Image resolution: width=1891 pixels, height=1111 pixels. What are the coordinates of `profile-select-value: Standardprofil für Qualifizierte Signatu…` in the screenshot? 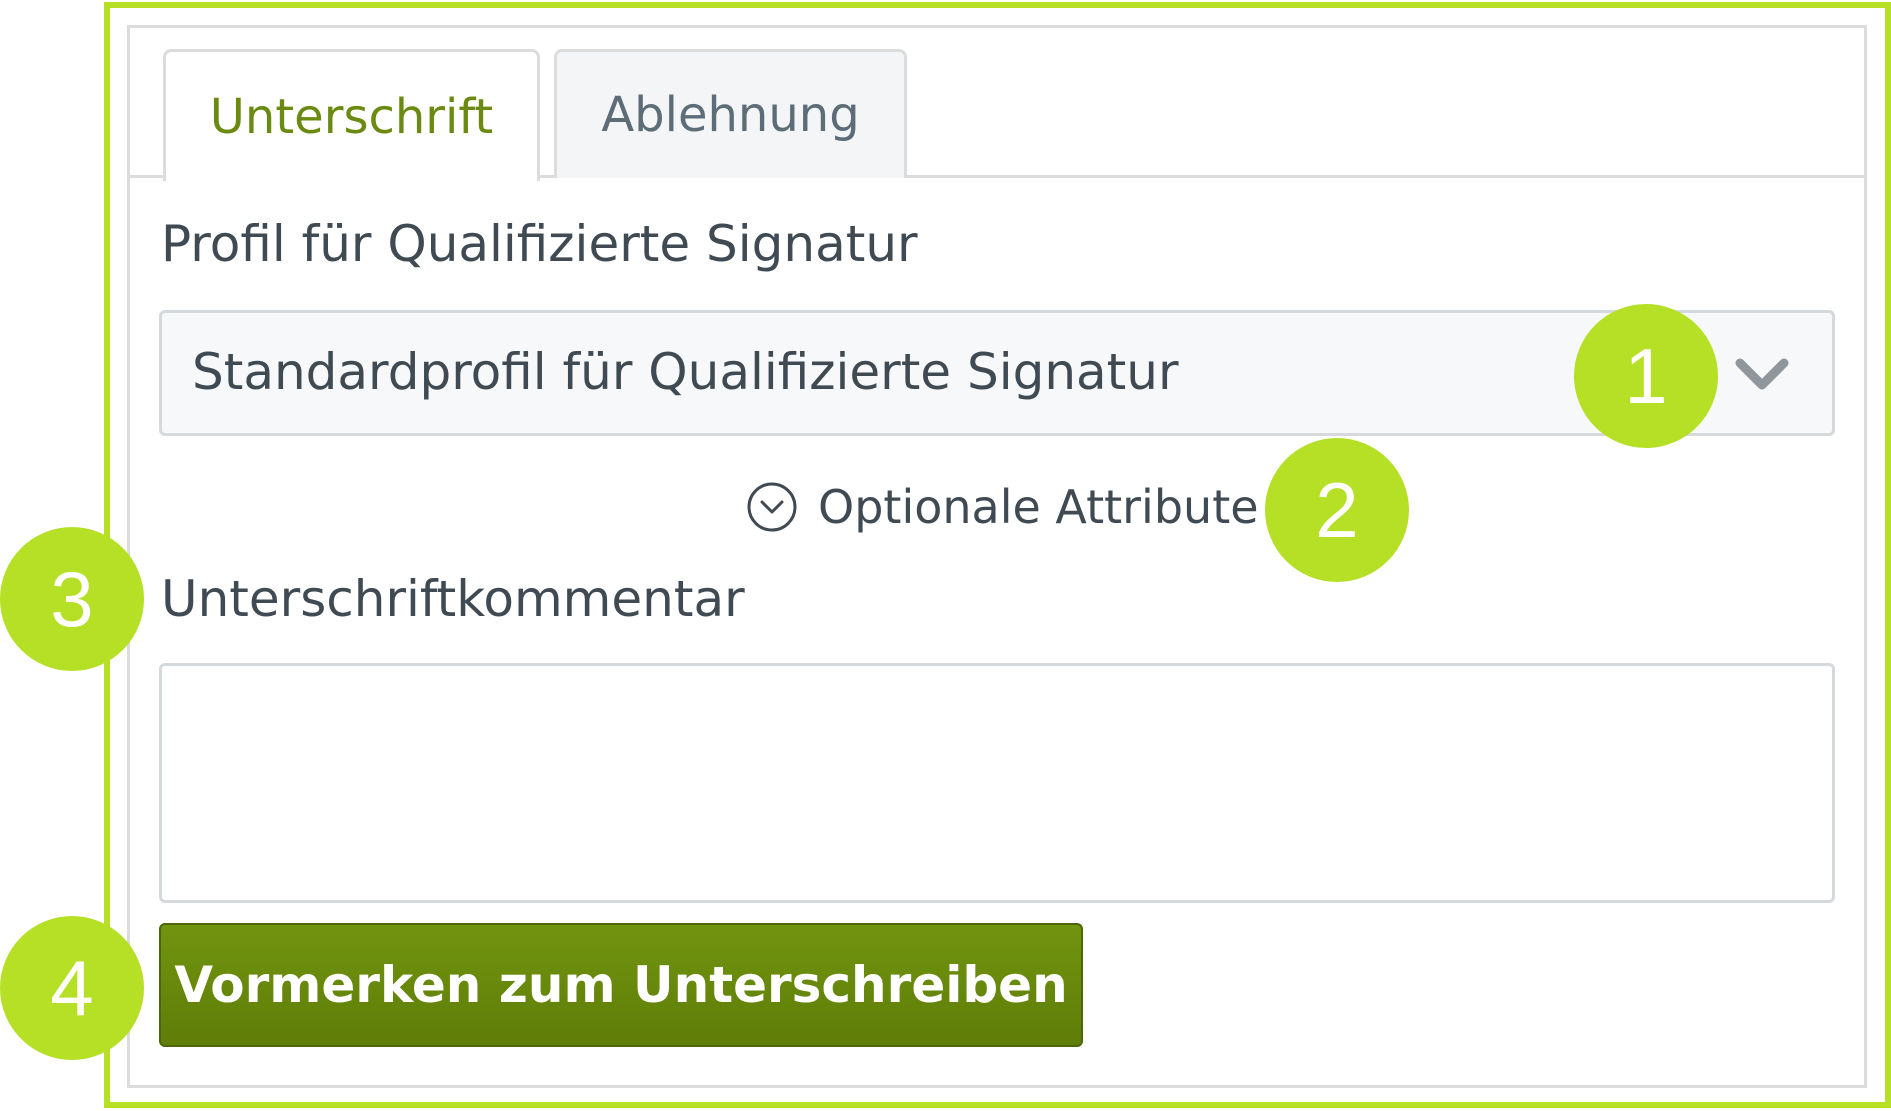 It's located at (685, 372).